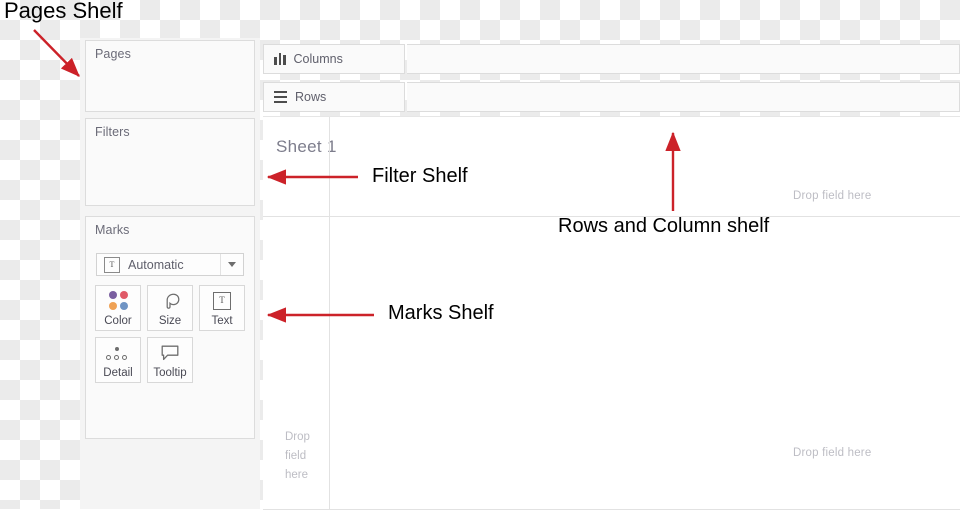  Describe the element at coordinates (420, 176) in the screenshot. I see `annotation-filter-shelf: Filter Shelf` at that location.